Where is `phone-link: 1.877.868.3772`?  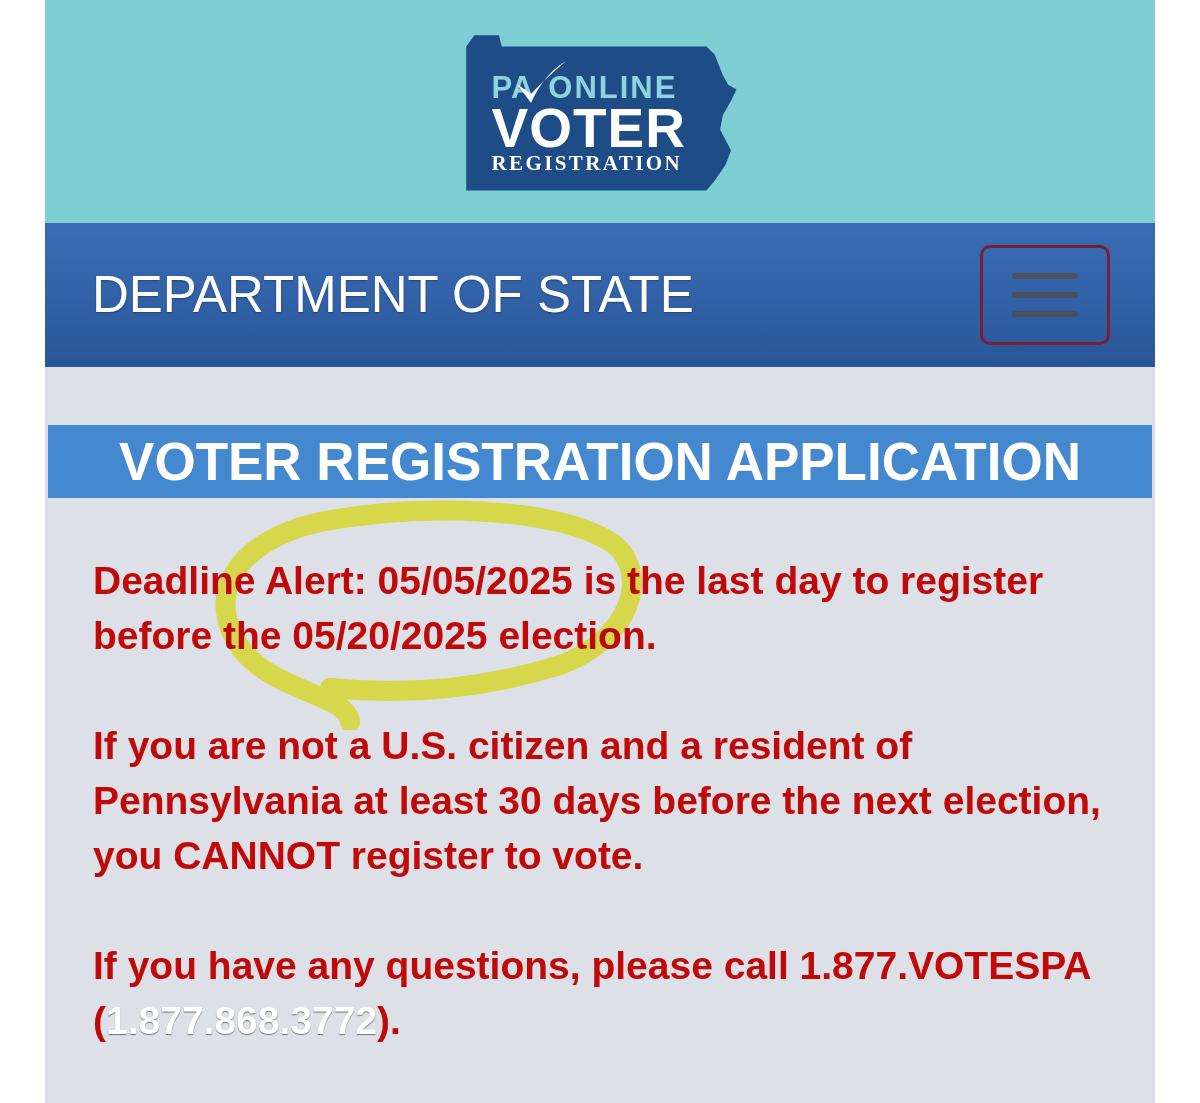 phone-link: 1.877.868.3772 is located at coordinates (242, 1020).